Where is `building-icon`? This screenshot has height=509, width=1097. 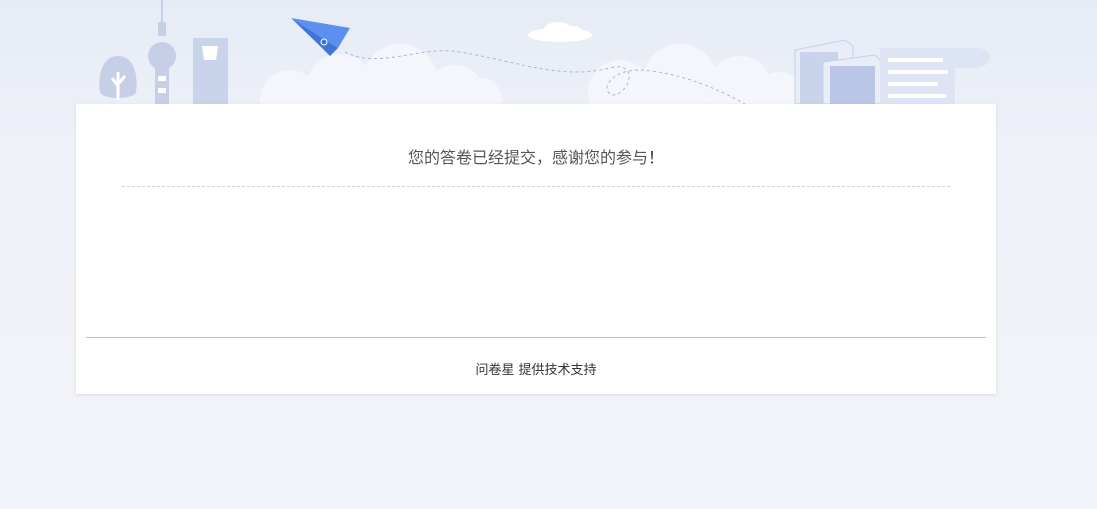
building-icon is located at coordinates (210, 71).